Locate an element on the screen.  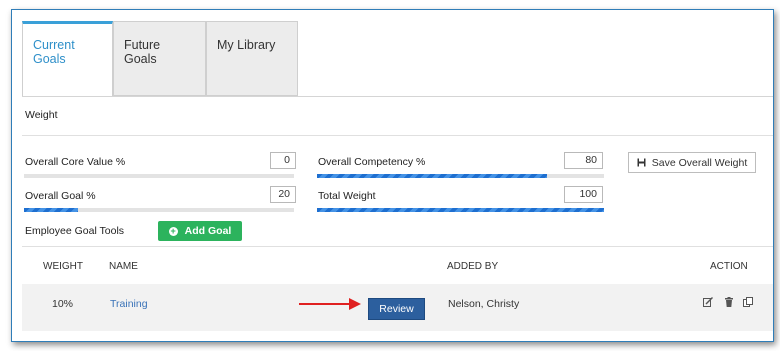
add-goal-button: + Add Goal is located at coordinates (200, 231).